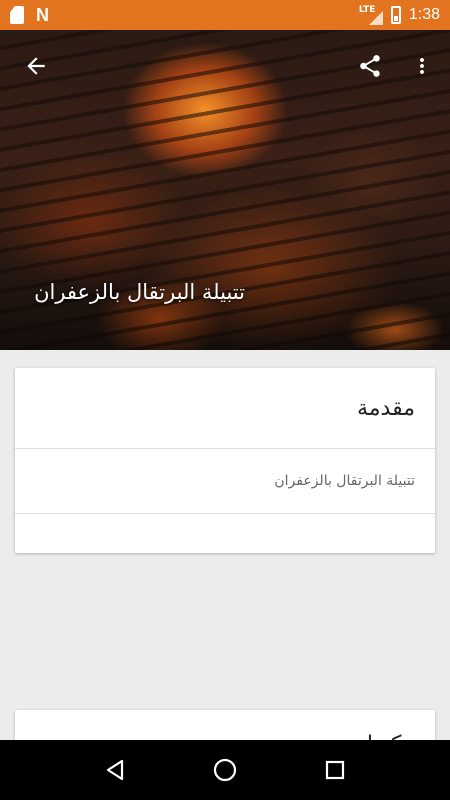  What do you see at coordinates (225, 15) in the screenshot?
I see `status-bar: N LTE 1:38` at bounding box center [225, 15].